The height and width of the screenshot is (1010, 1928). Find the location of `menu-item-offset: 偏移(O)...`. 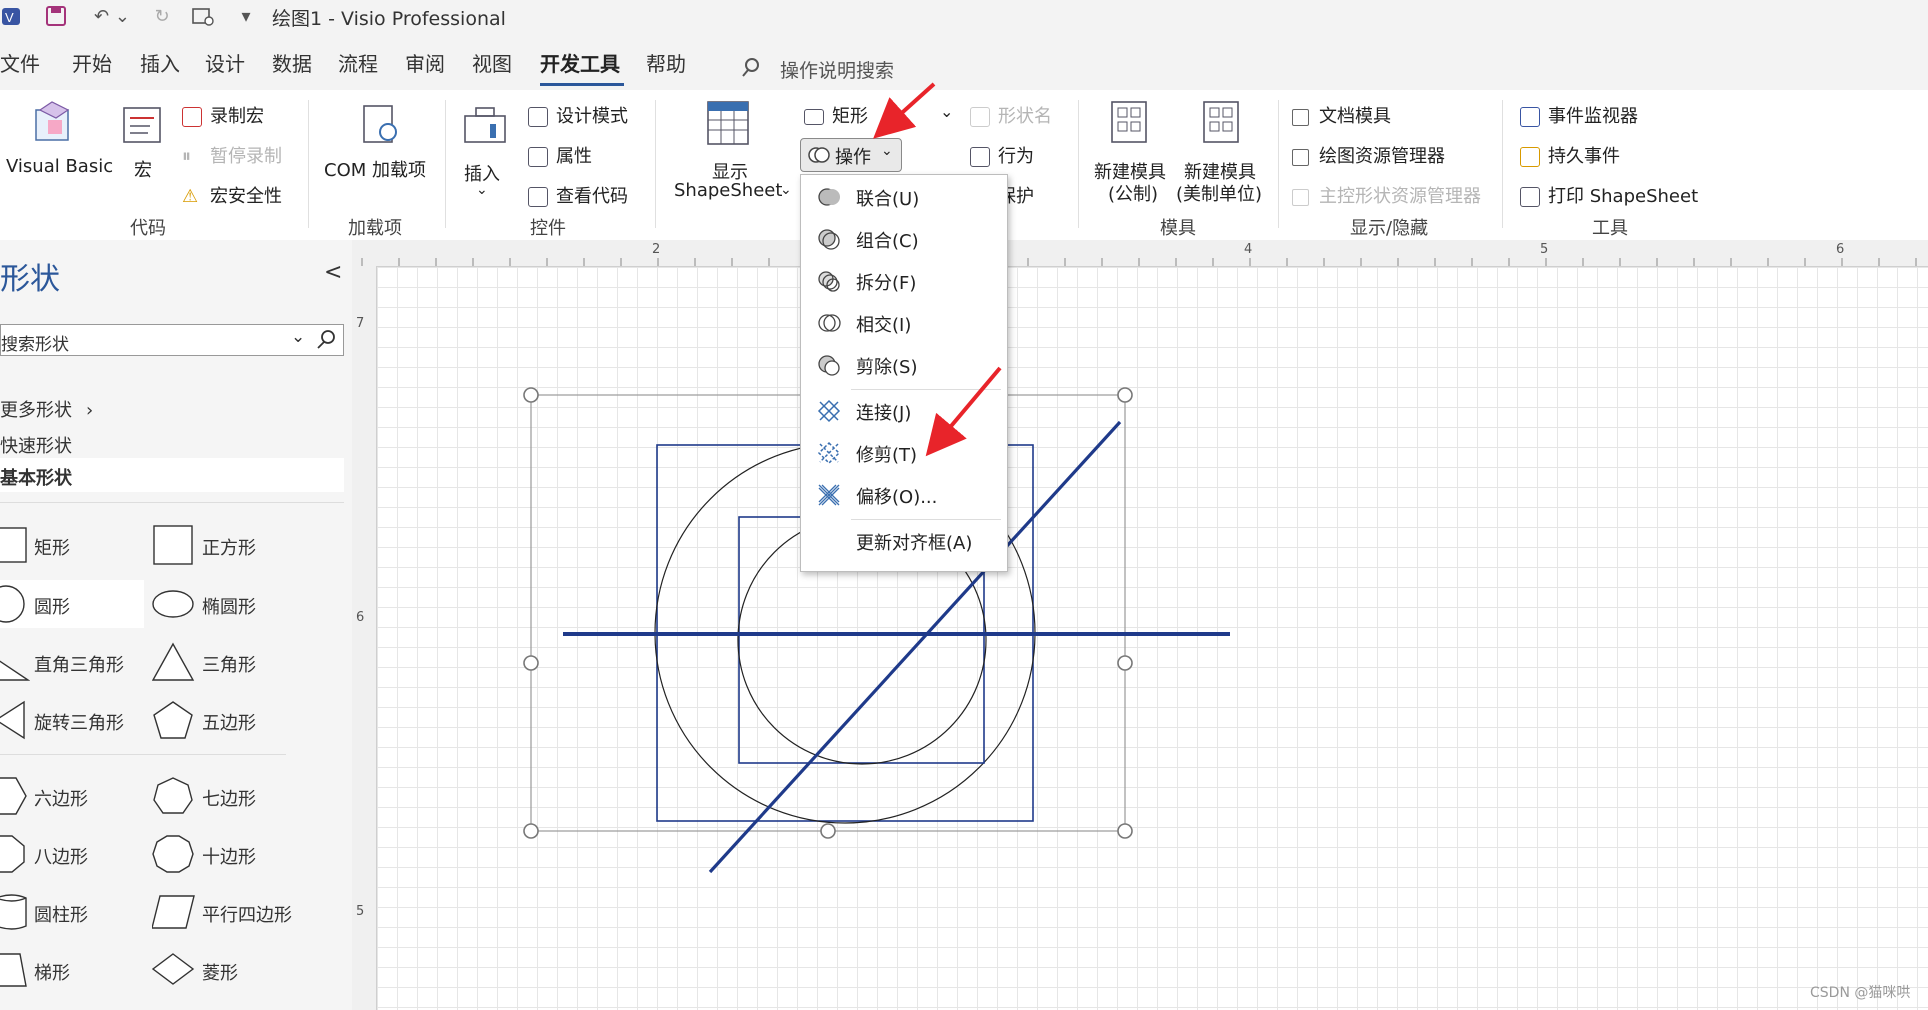

menu-item-offset: 偏移(O)... is located at coordinates (904, 495).